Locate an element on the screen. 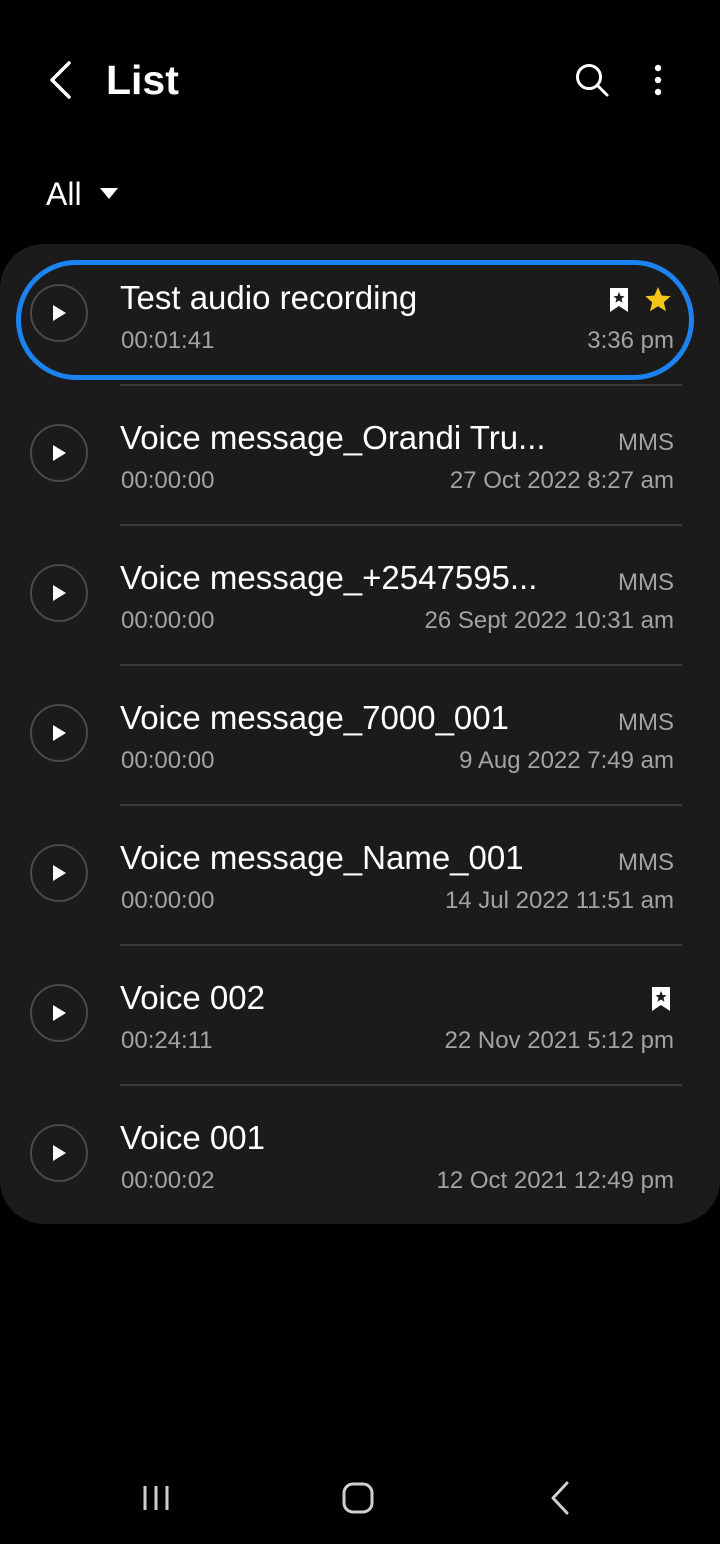  recording-title: Voice message_7000_001 is located at coordinates (314, 717).